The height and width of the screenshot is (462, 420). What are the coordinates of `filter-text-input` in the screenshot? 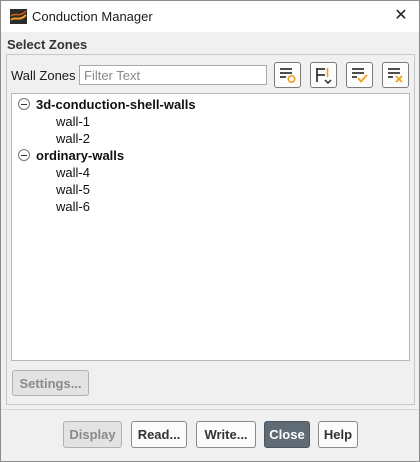 It's located at (173, 75).